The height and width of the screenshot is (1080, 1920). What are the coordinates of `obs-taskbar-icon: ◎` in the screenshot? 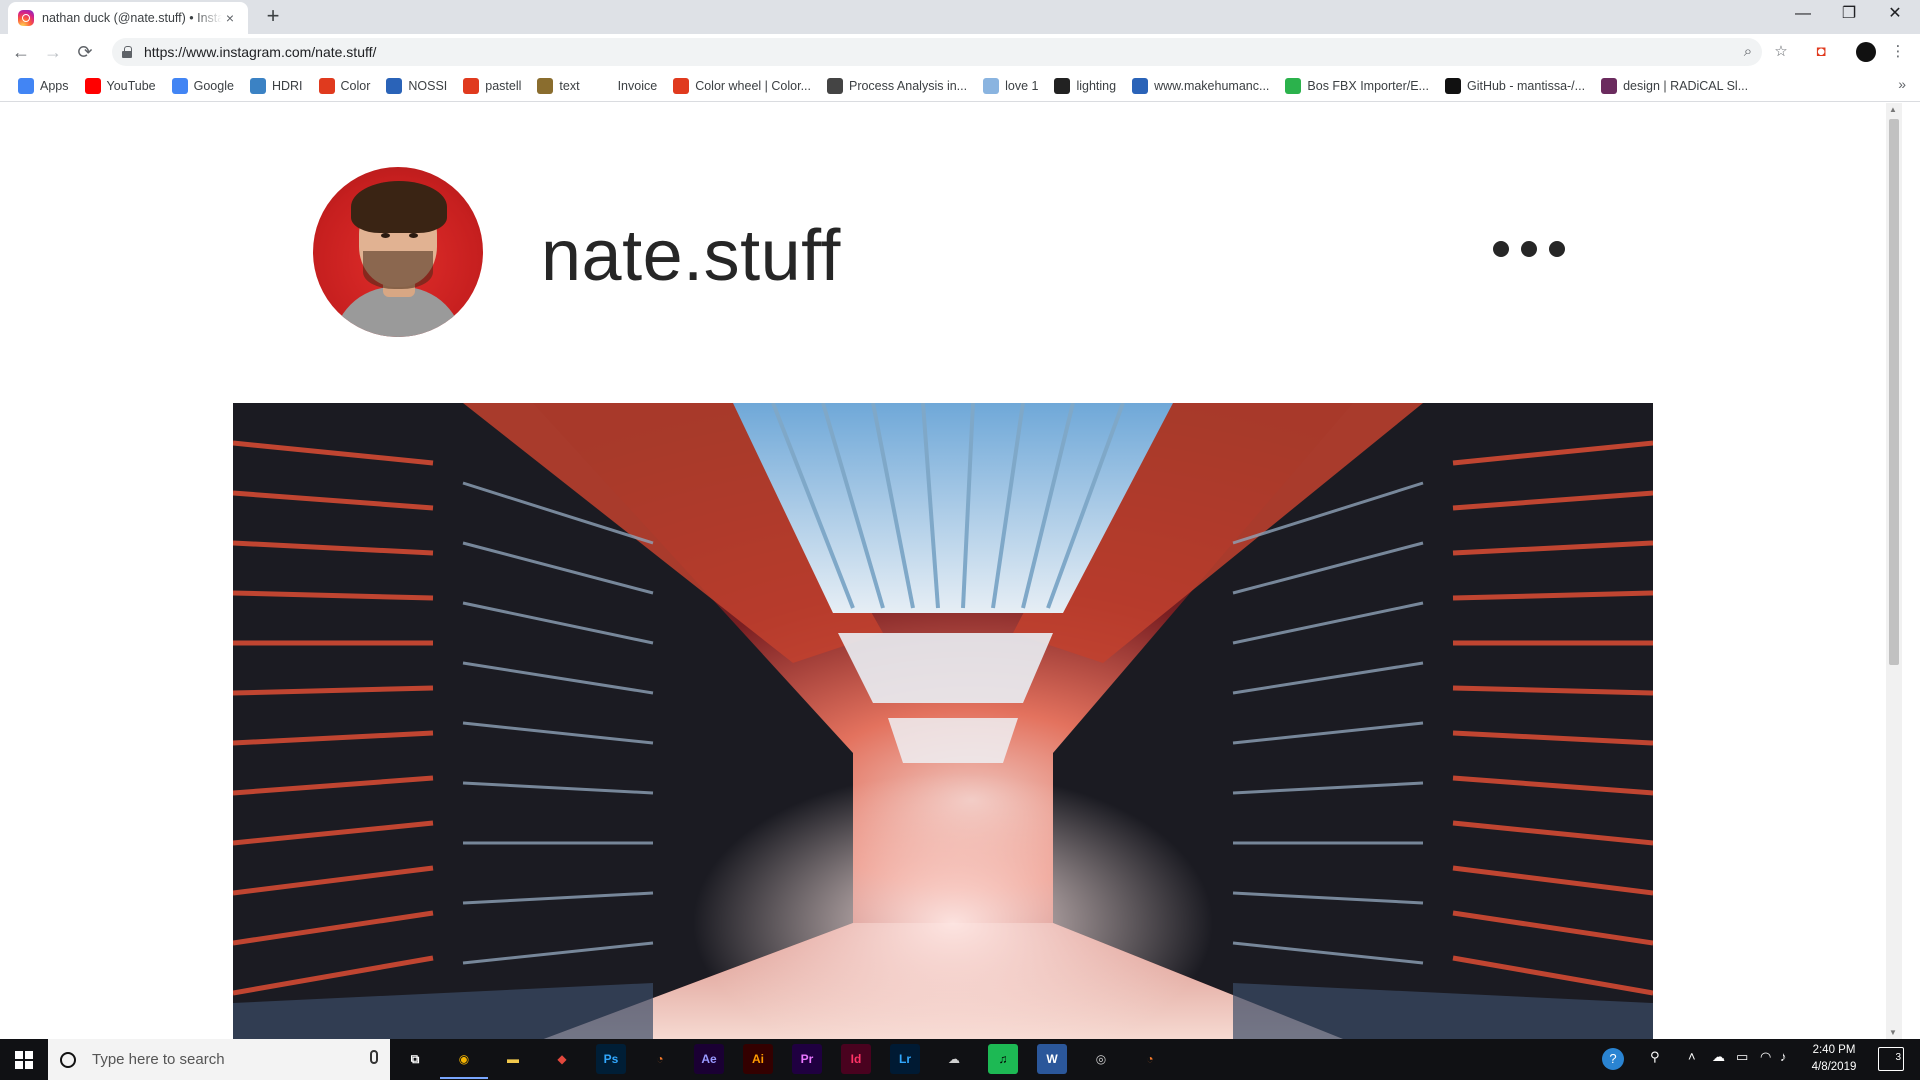 It's located at (1101, 1059).